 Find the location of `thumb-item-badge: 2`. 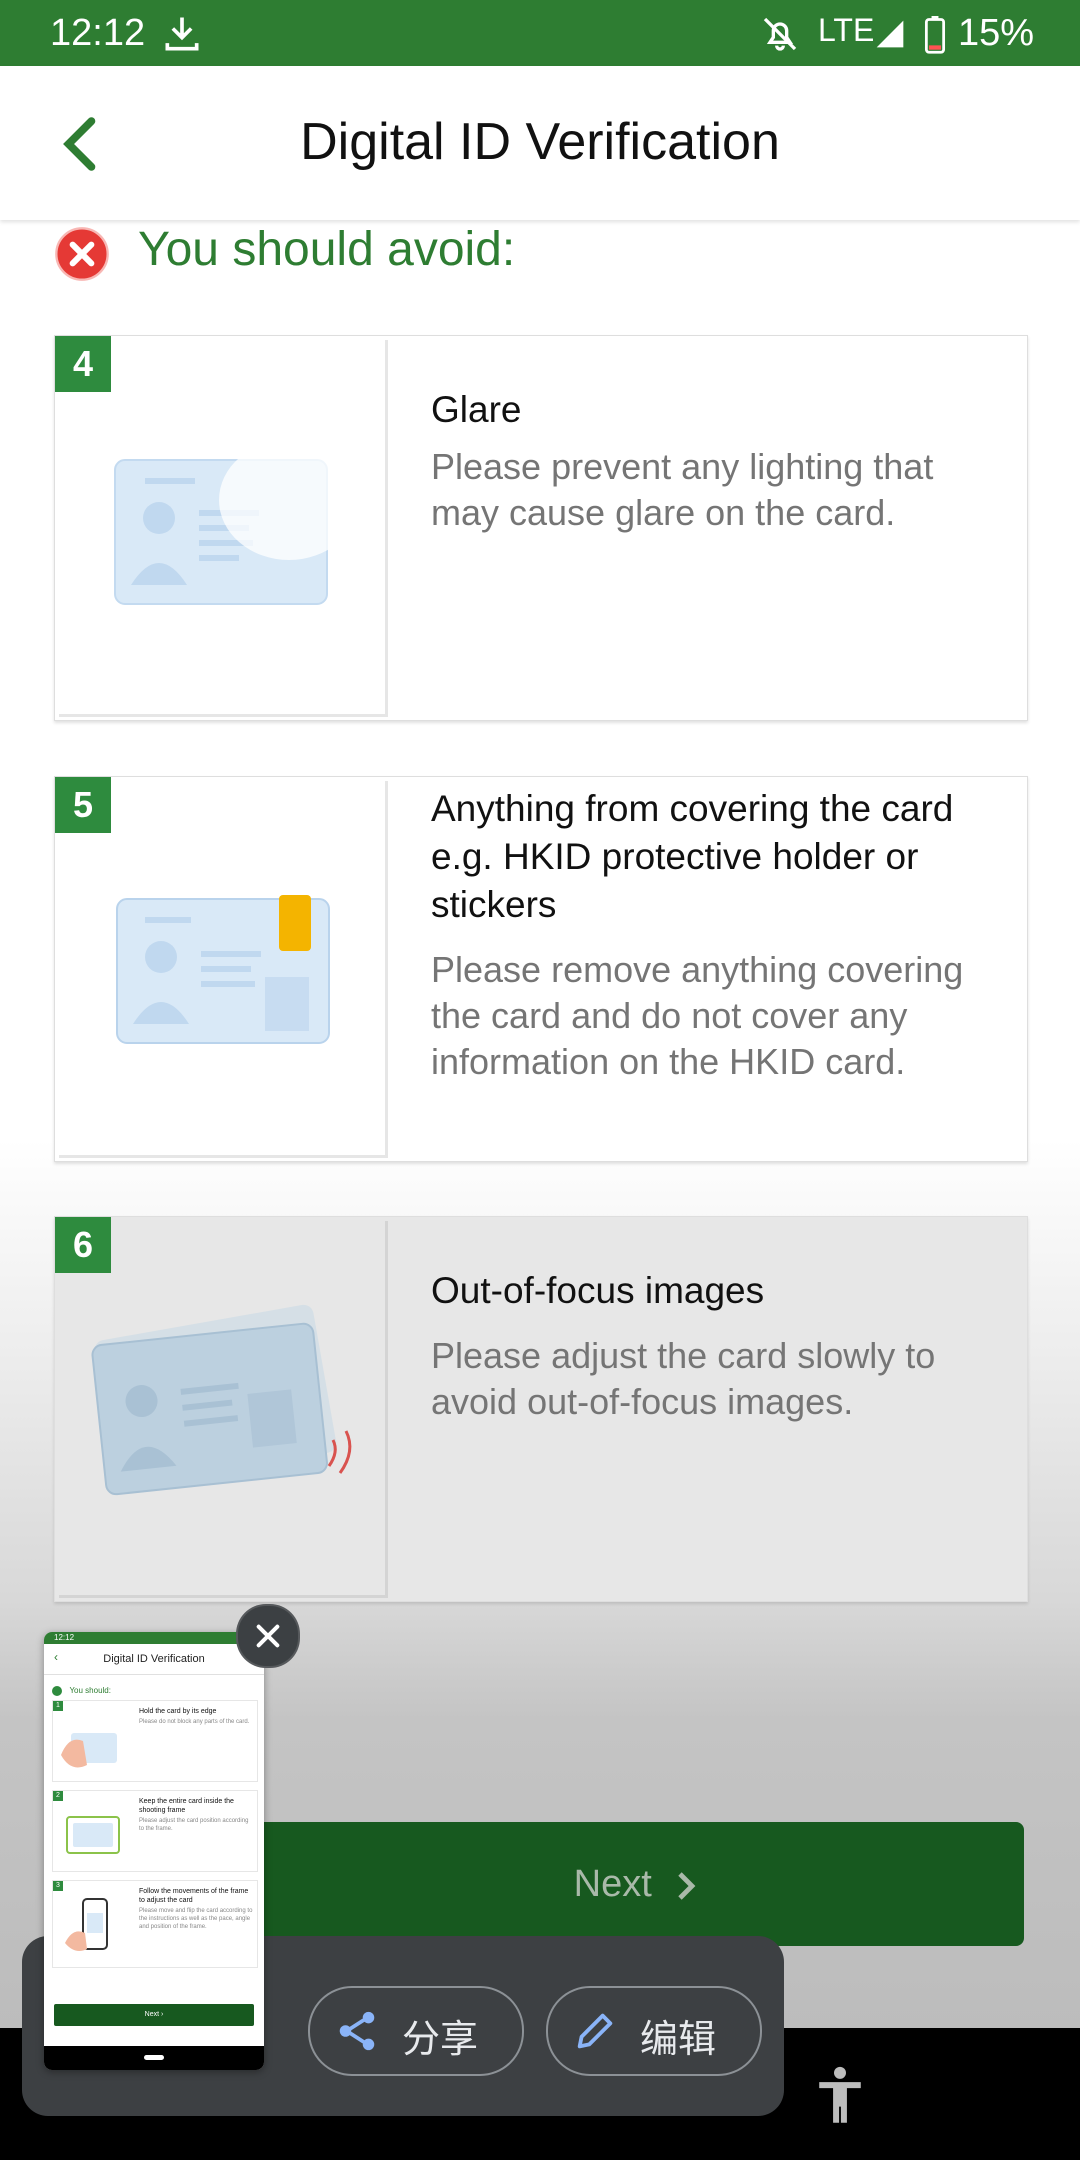

thumb-item-badge: 2 is located at coordinates (58, 1796).